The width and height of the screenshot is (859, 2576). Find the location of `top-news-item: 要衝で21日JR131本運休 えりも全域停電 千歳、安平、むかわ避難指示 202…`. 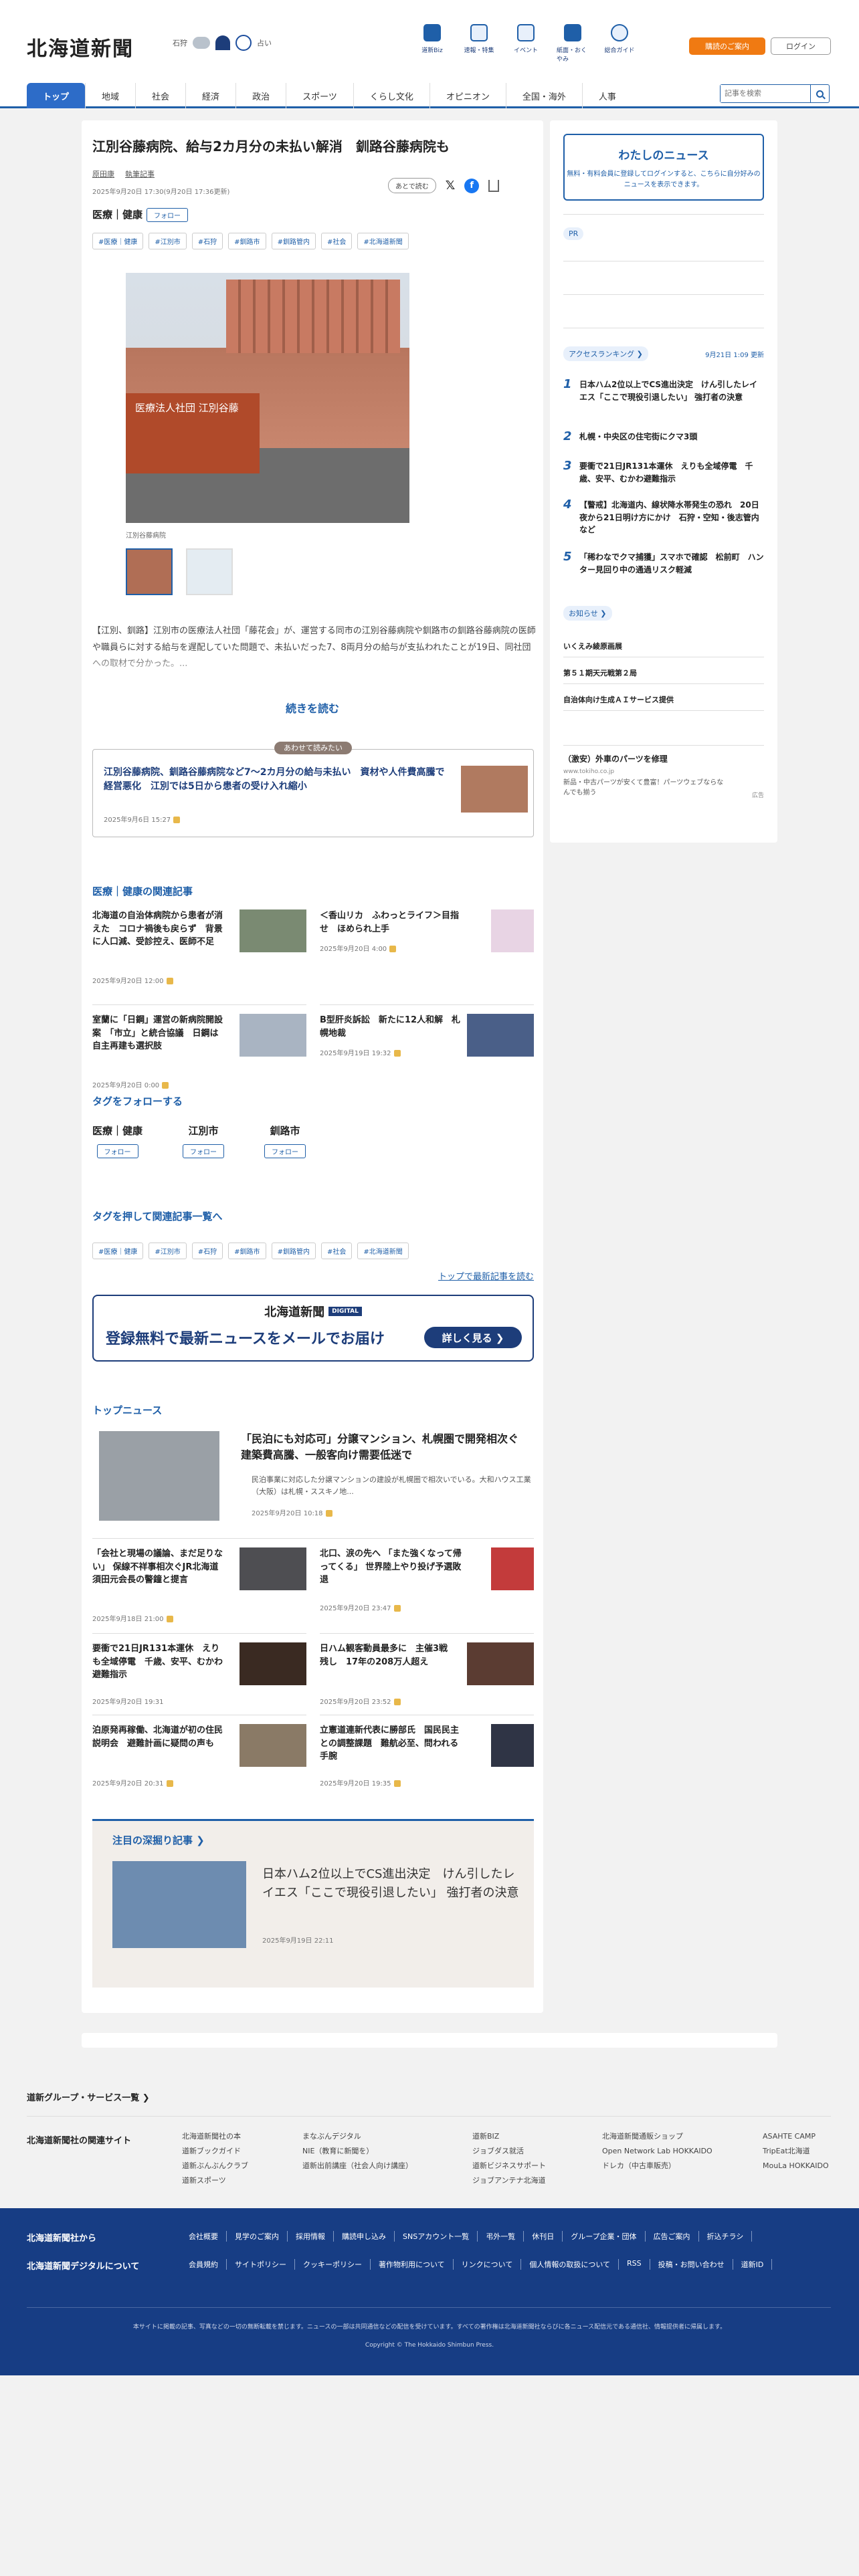

top-news-item: 要衝で21日JR131本運休 えりも全域停電 千歳、安平、むかわ避難指示 202… is located at coordinates (199, 1683).